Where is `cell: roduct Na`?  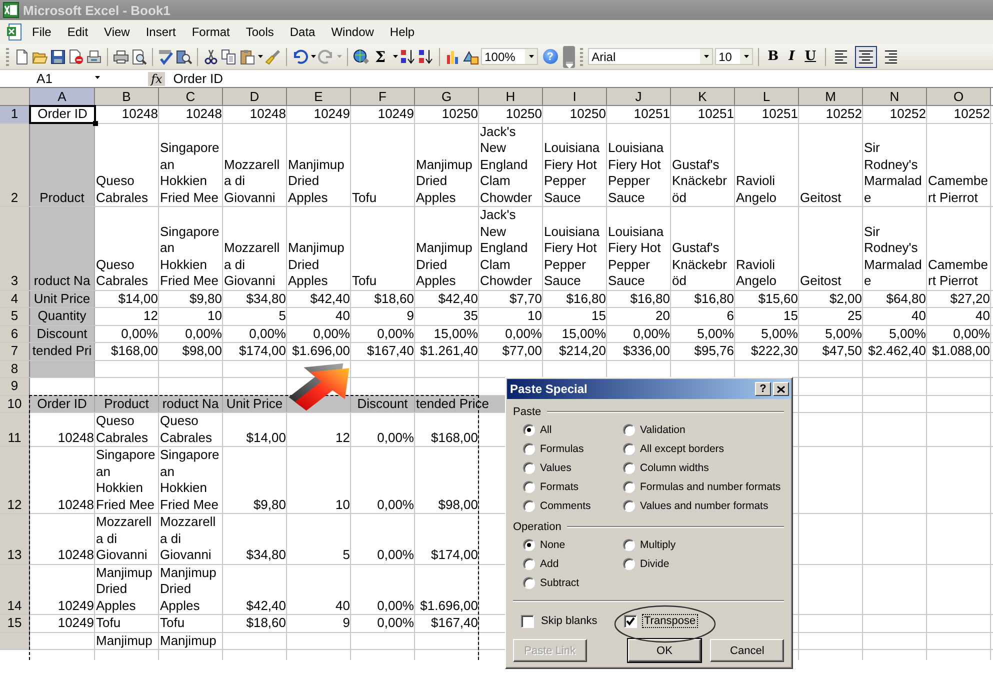 cell: roduct Na is located at coordinates (62, 248).